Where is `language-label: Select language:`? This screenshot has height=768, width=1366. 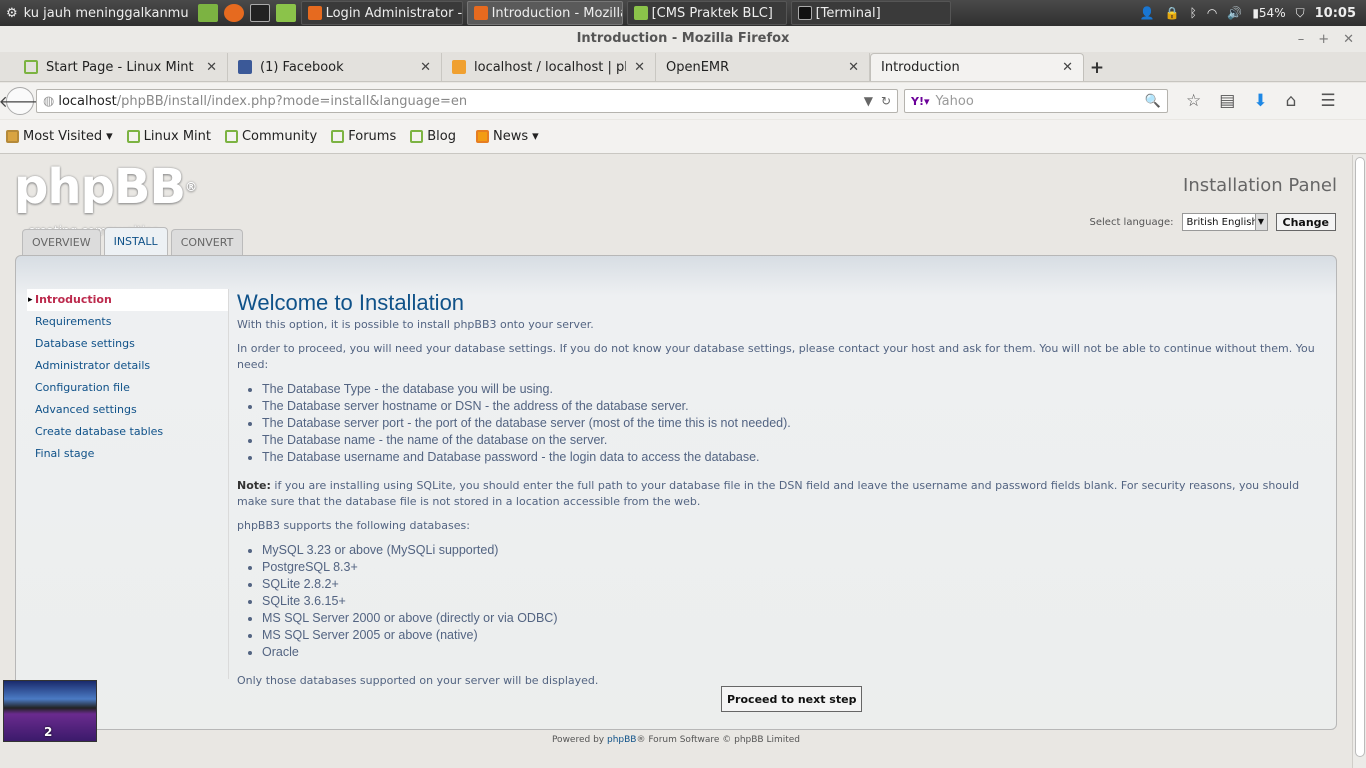
language-label: Select language: is located at coordinates (1131, 222).